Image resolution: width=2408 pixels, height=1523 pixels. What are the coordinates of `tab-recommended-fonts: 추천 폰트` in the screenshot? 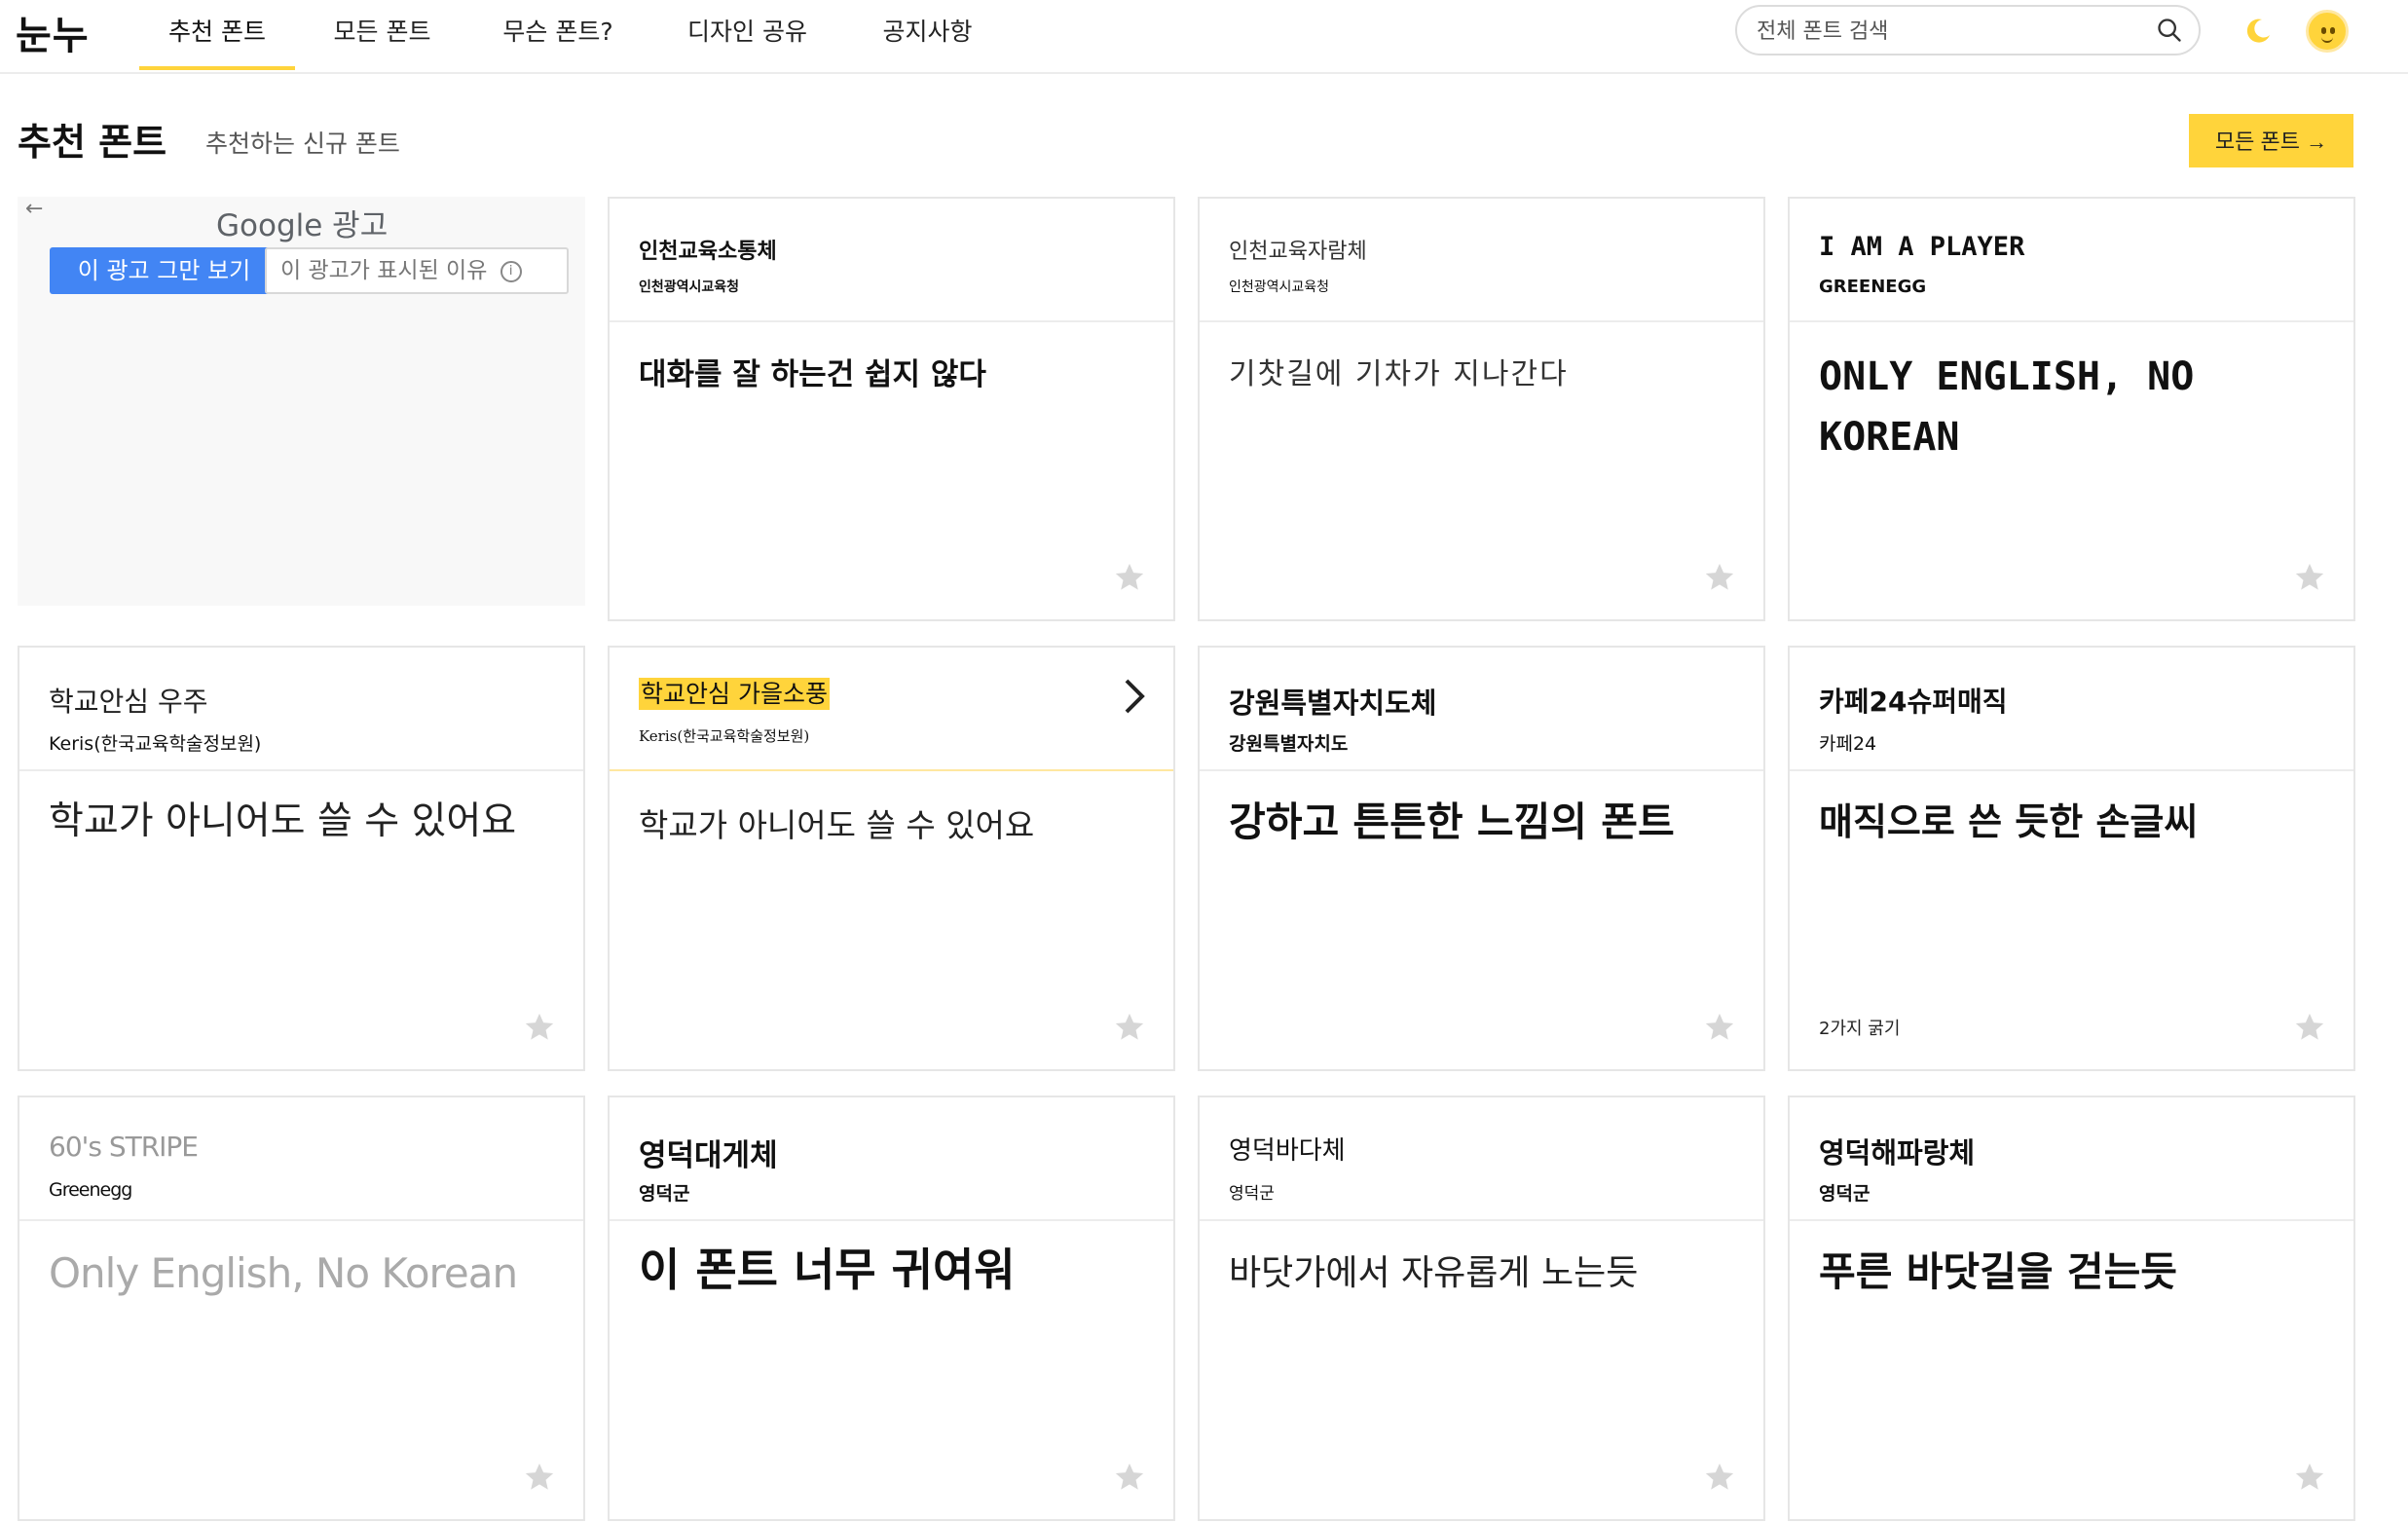 It's located at (217, 35).